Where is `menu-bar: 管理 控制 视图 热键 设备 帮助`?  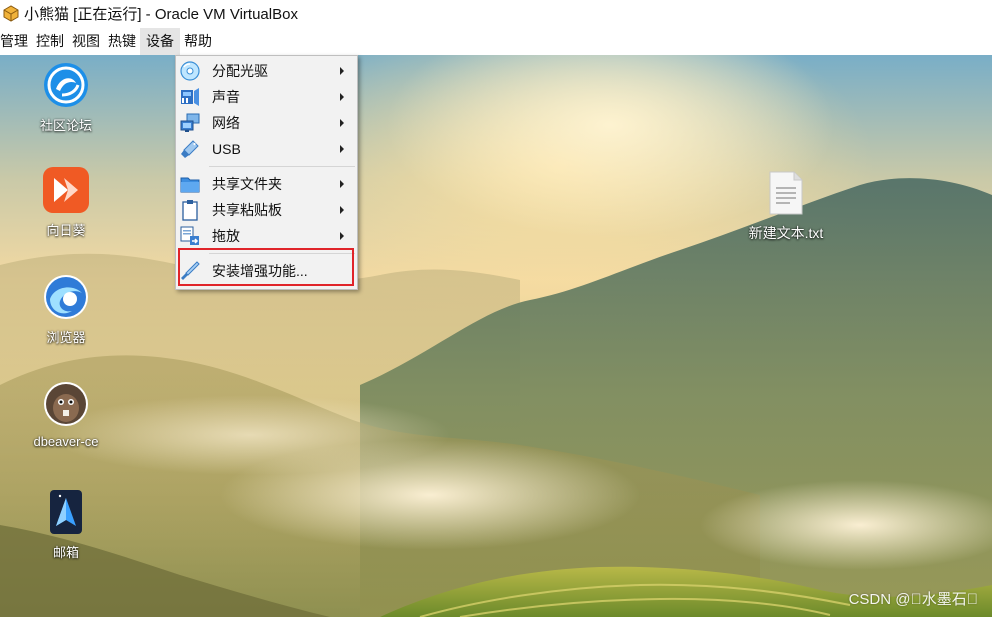
menu-bar: 管理 控制 视图 热键 设备 帮助 is located at coordinates (496, 41).